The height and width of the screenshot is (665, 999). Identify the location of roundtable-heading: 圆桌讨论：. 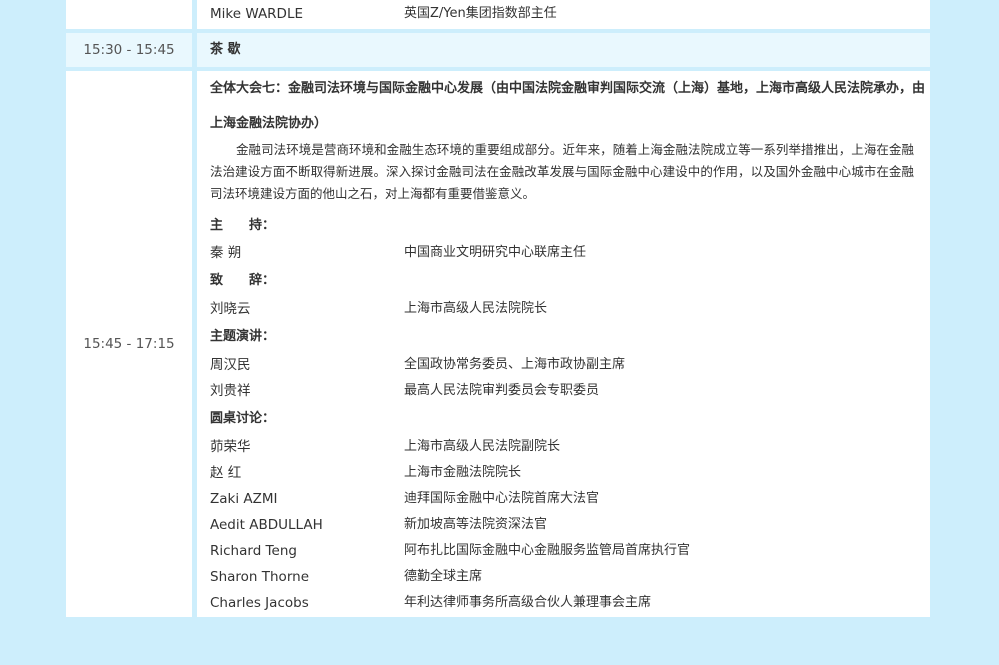
(243, 418).